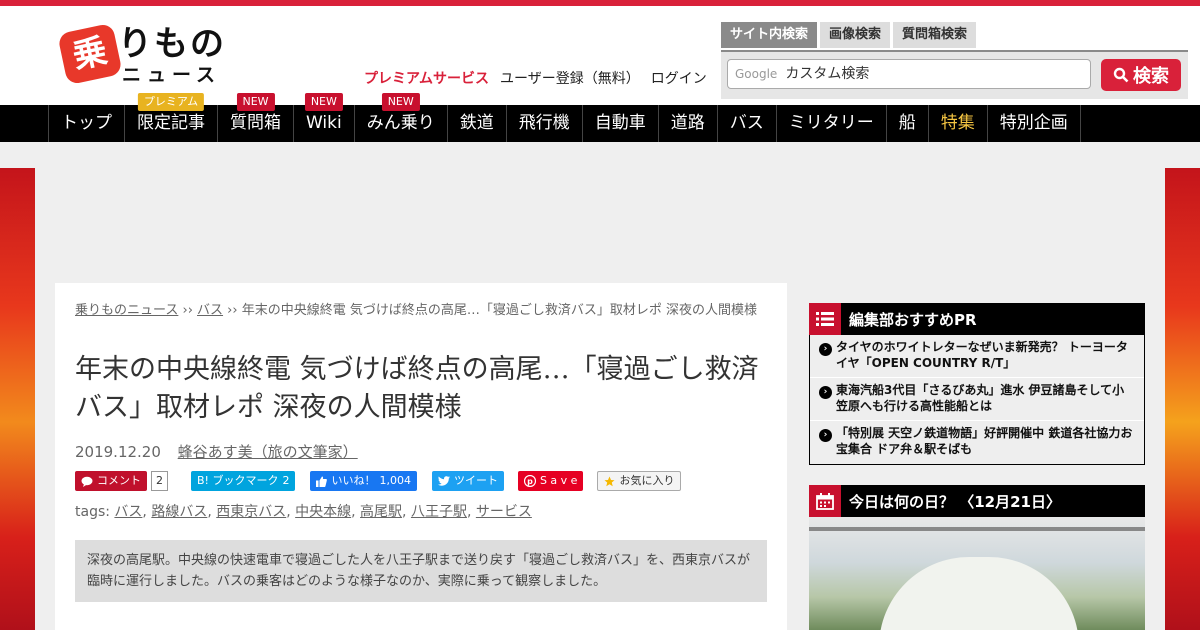 This screenshot has width=1200, height=630. I want to click on logo-mark: 乗, so click(90, 54).